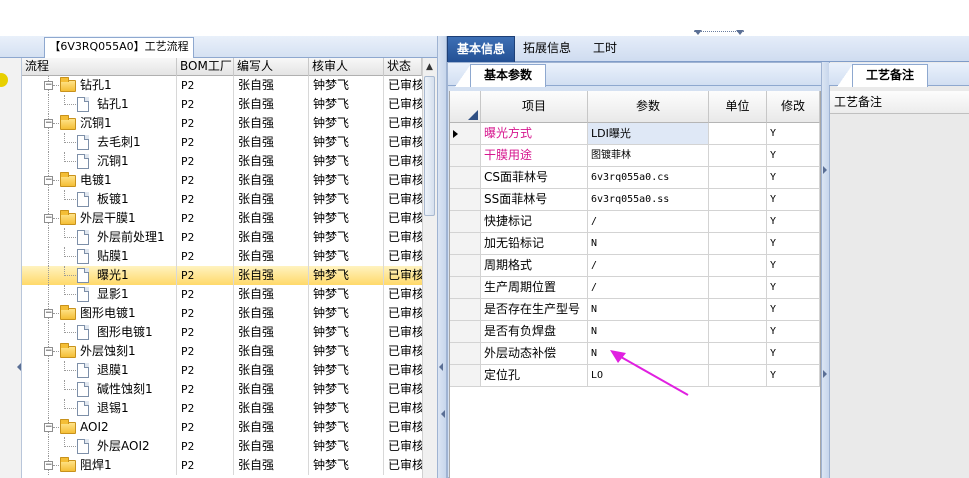  What do you see at coordinates (99, 351) in the screenshot?
I see `tree-node: − 外层蚀刻1` at bounding box center [99, 351].